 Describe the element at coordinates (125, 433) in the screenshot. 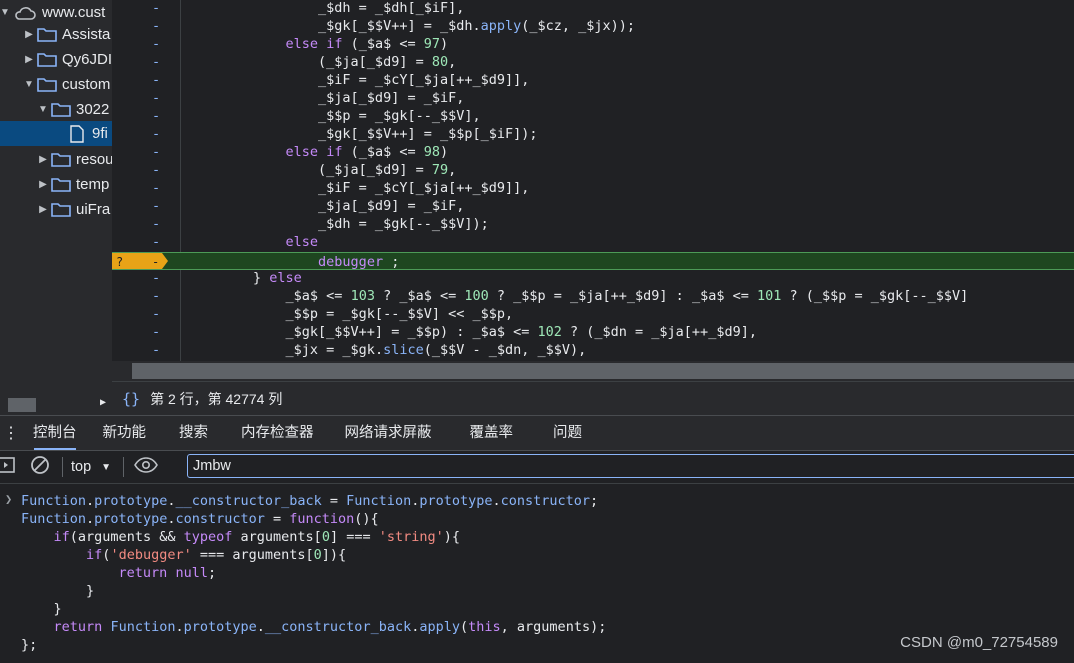

I see `tab-whats-new: 新功能` at that location.